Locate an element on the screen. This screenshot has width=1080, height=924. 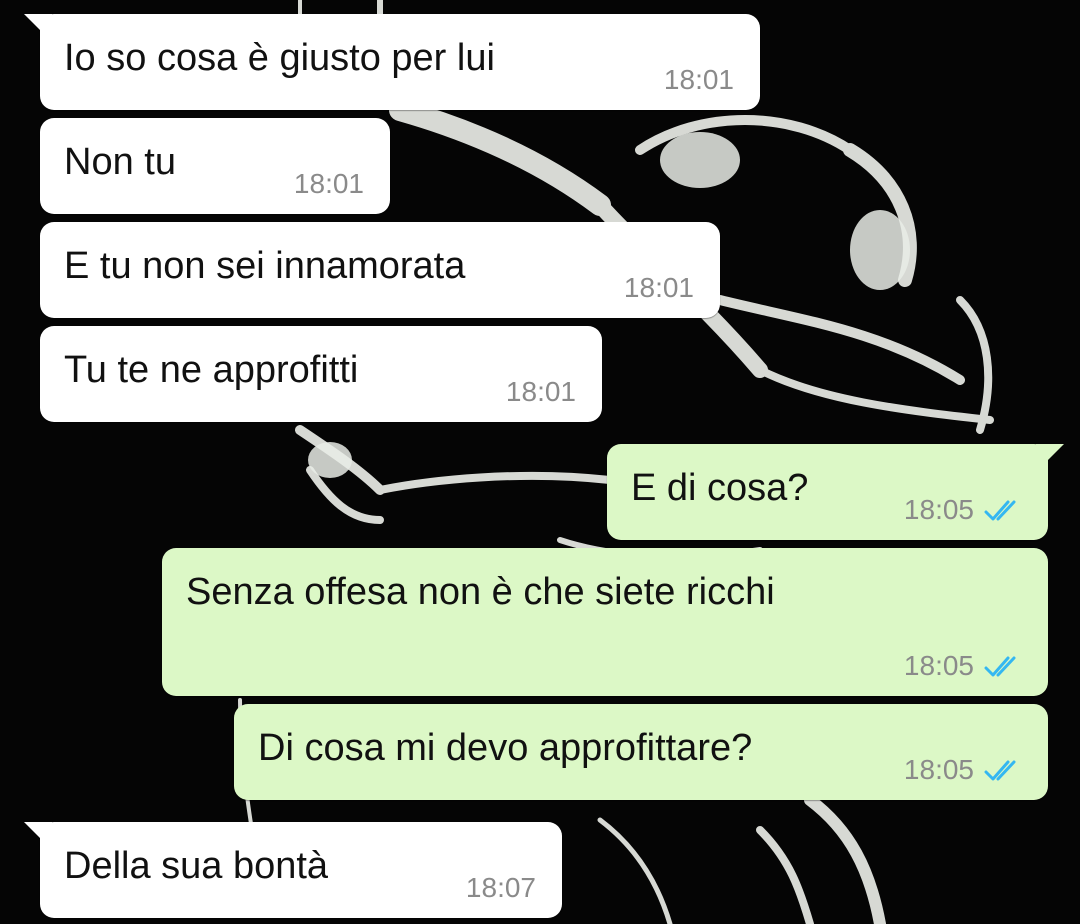
message-text: Io so cosa è giusto per lui is located at coordinates (279, 58).